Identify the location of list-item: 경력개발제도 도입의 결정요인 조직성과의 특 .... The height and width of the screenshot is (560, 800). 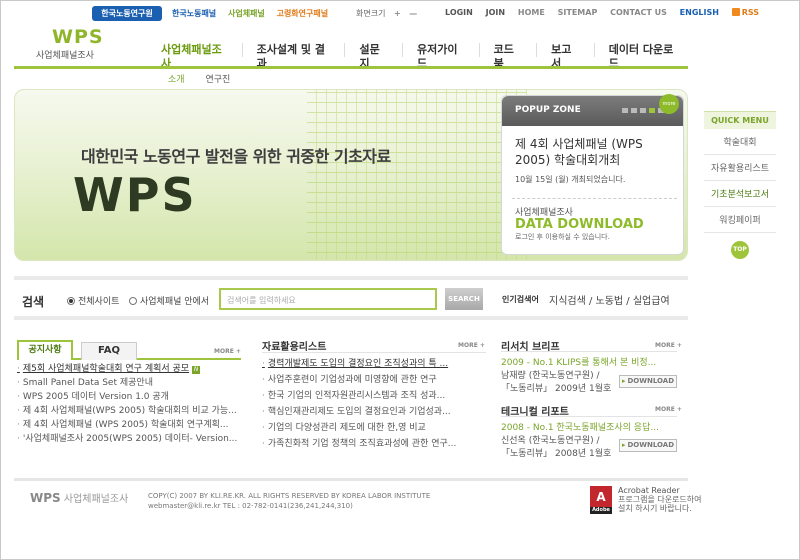
(374, 364).